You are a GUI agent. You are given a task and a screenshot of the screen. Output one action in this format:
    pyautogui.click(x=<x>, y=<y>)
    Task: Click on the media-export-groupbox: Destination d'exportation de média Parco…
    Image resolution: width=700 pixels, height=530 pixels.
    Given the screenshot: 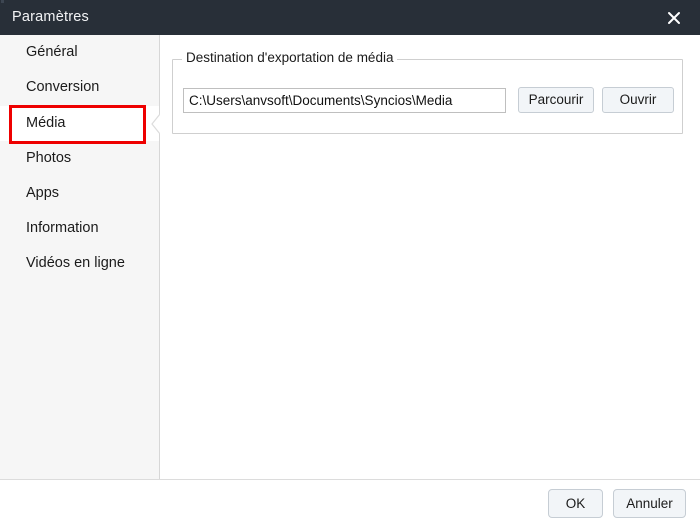 What is the action you would take?
    pyautogui.click(x=427, y=92)
    